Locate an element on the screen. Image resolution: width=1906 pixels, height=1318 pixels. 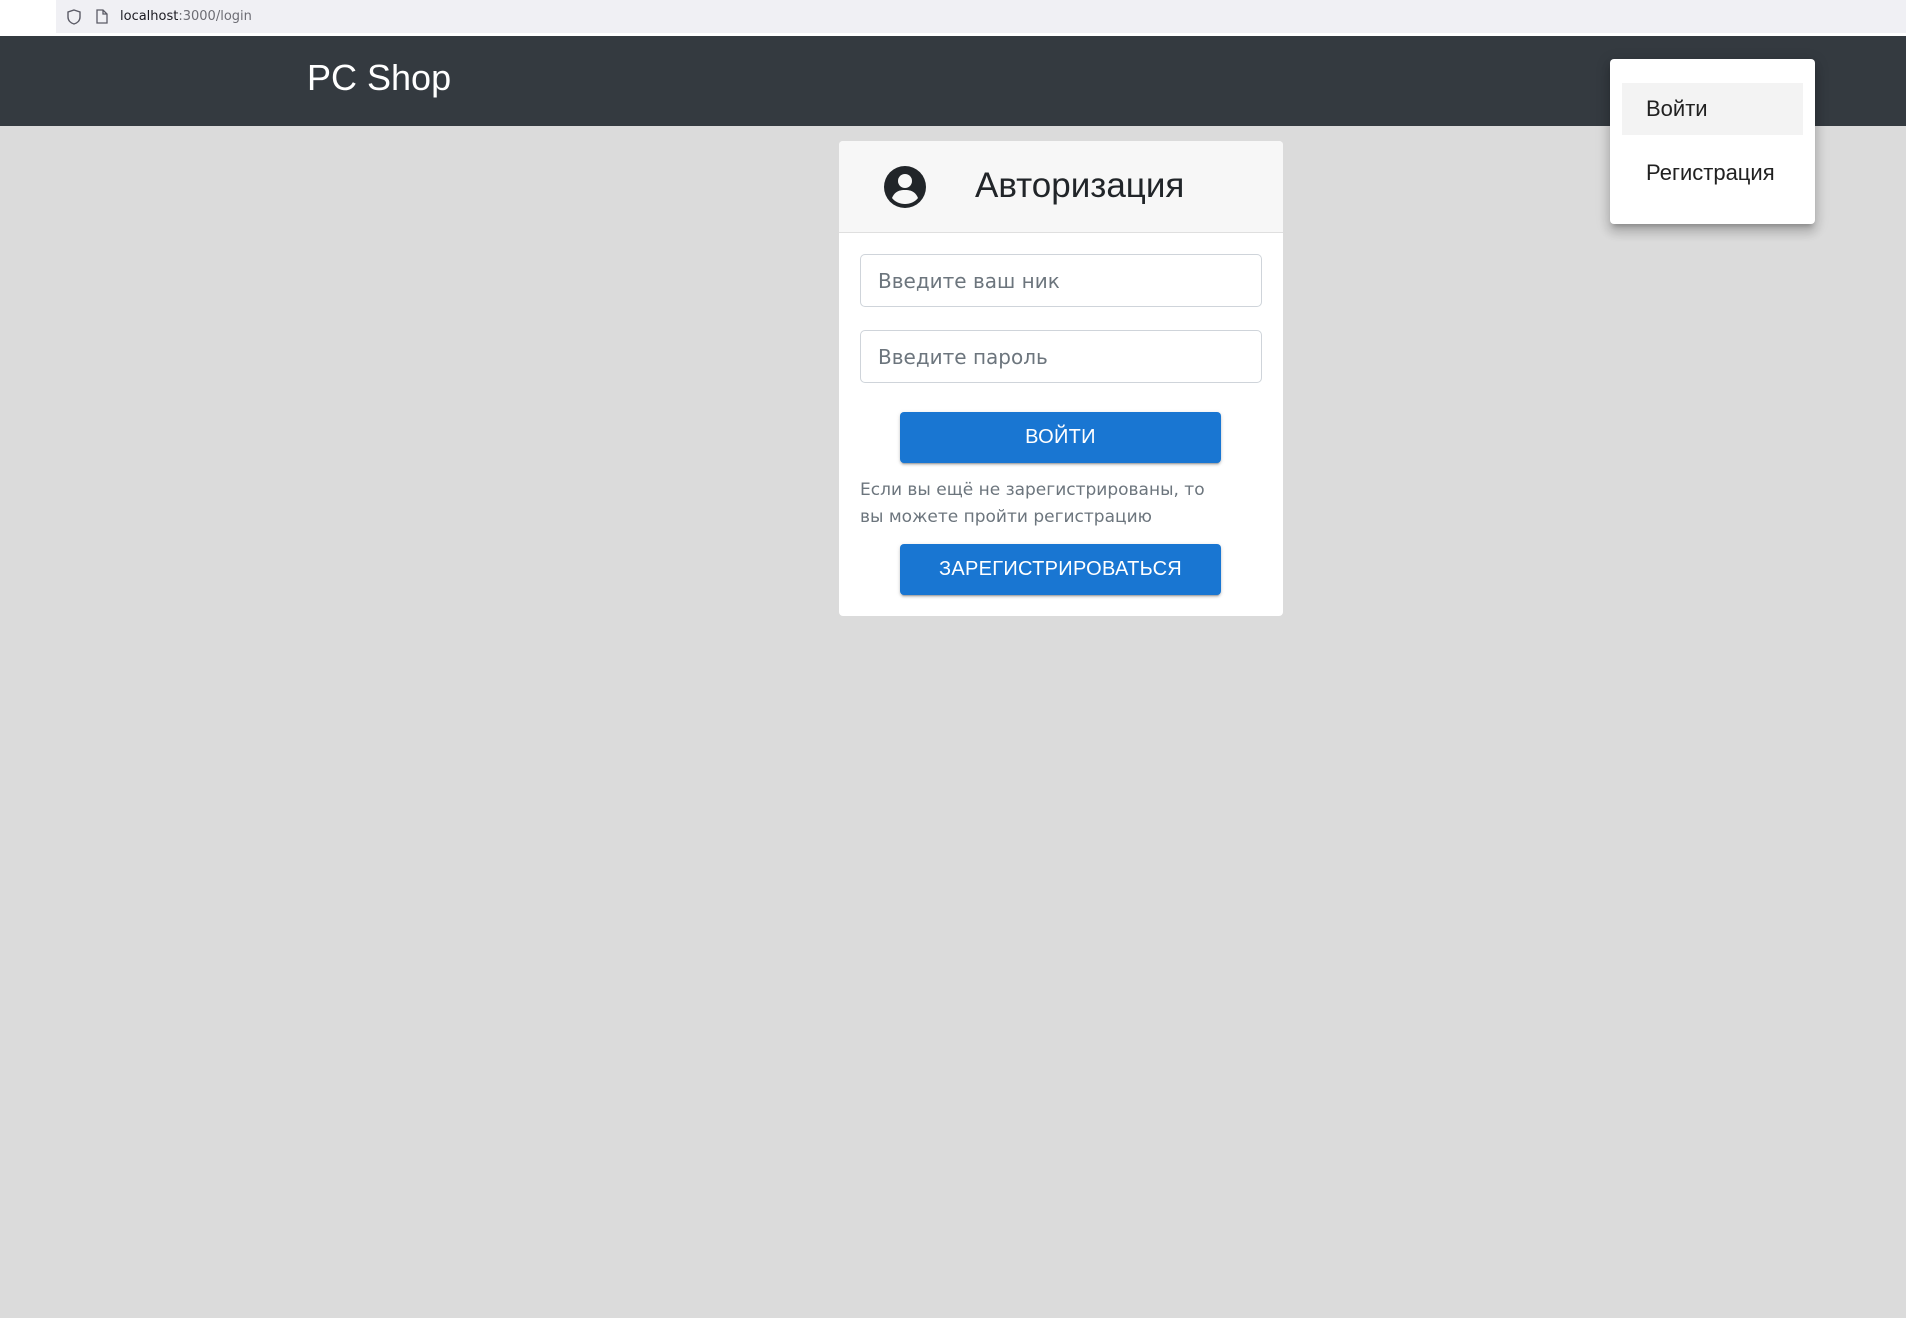
url-path: :3000/login is located at coordinates (215, 16).